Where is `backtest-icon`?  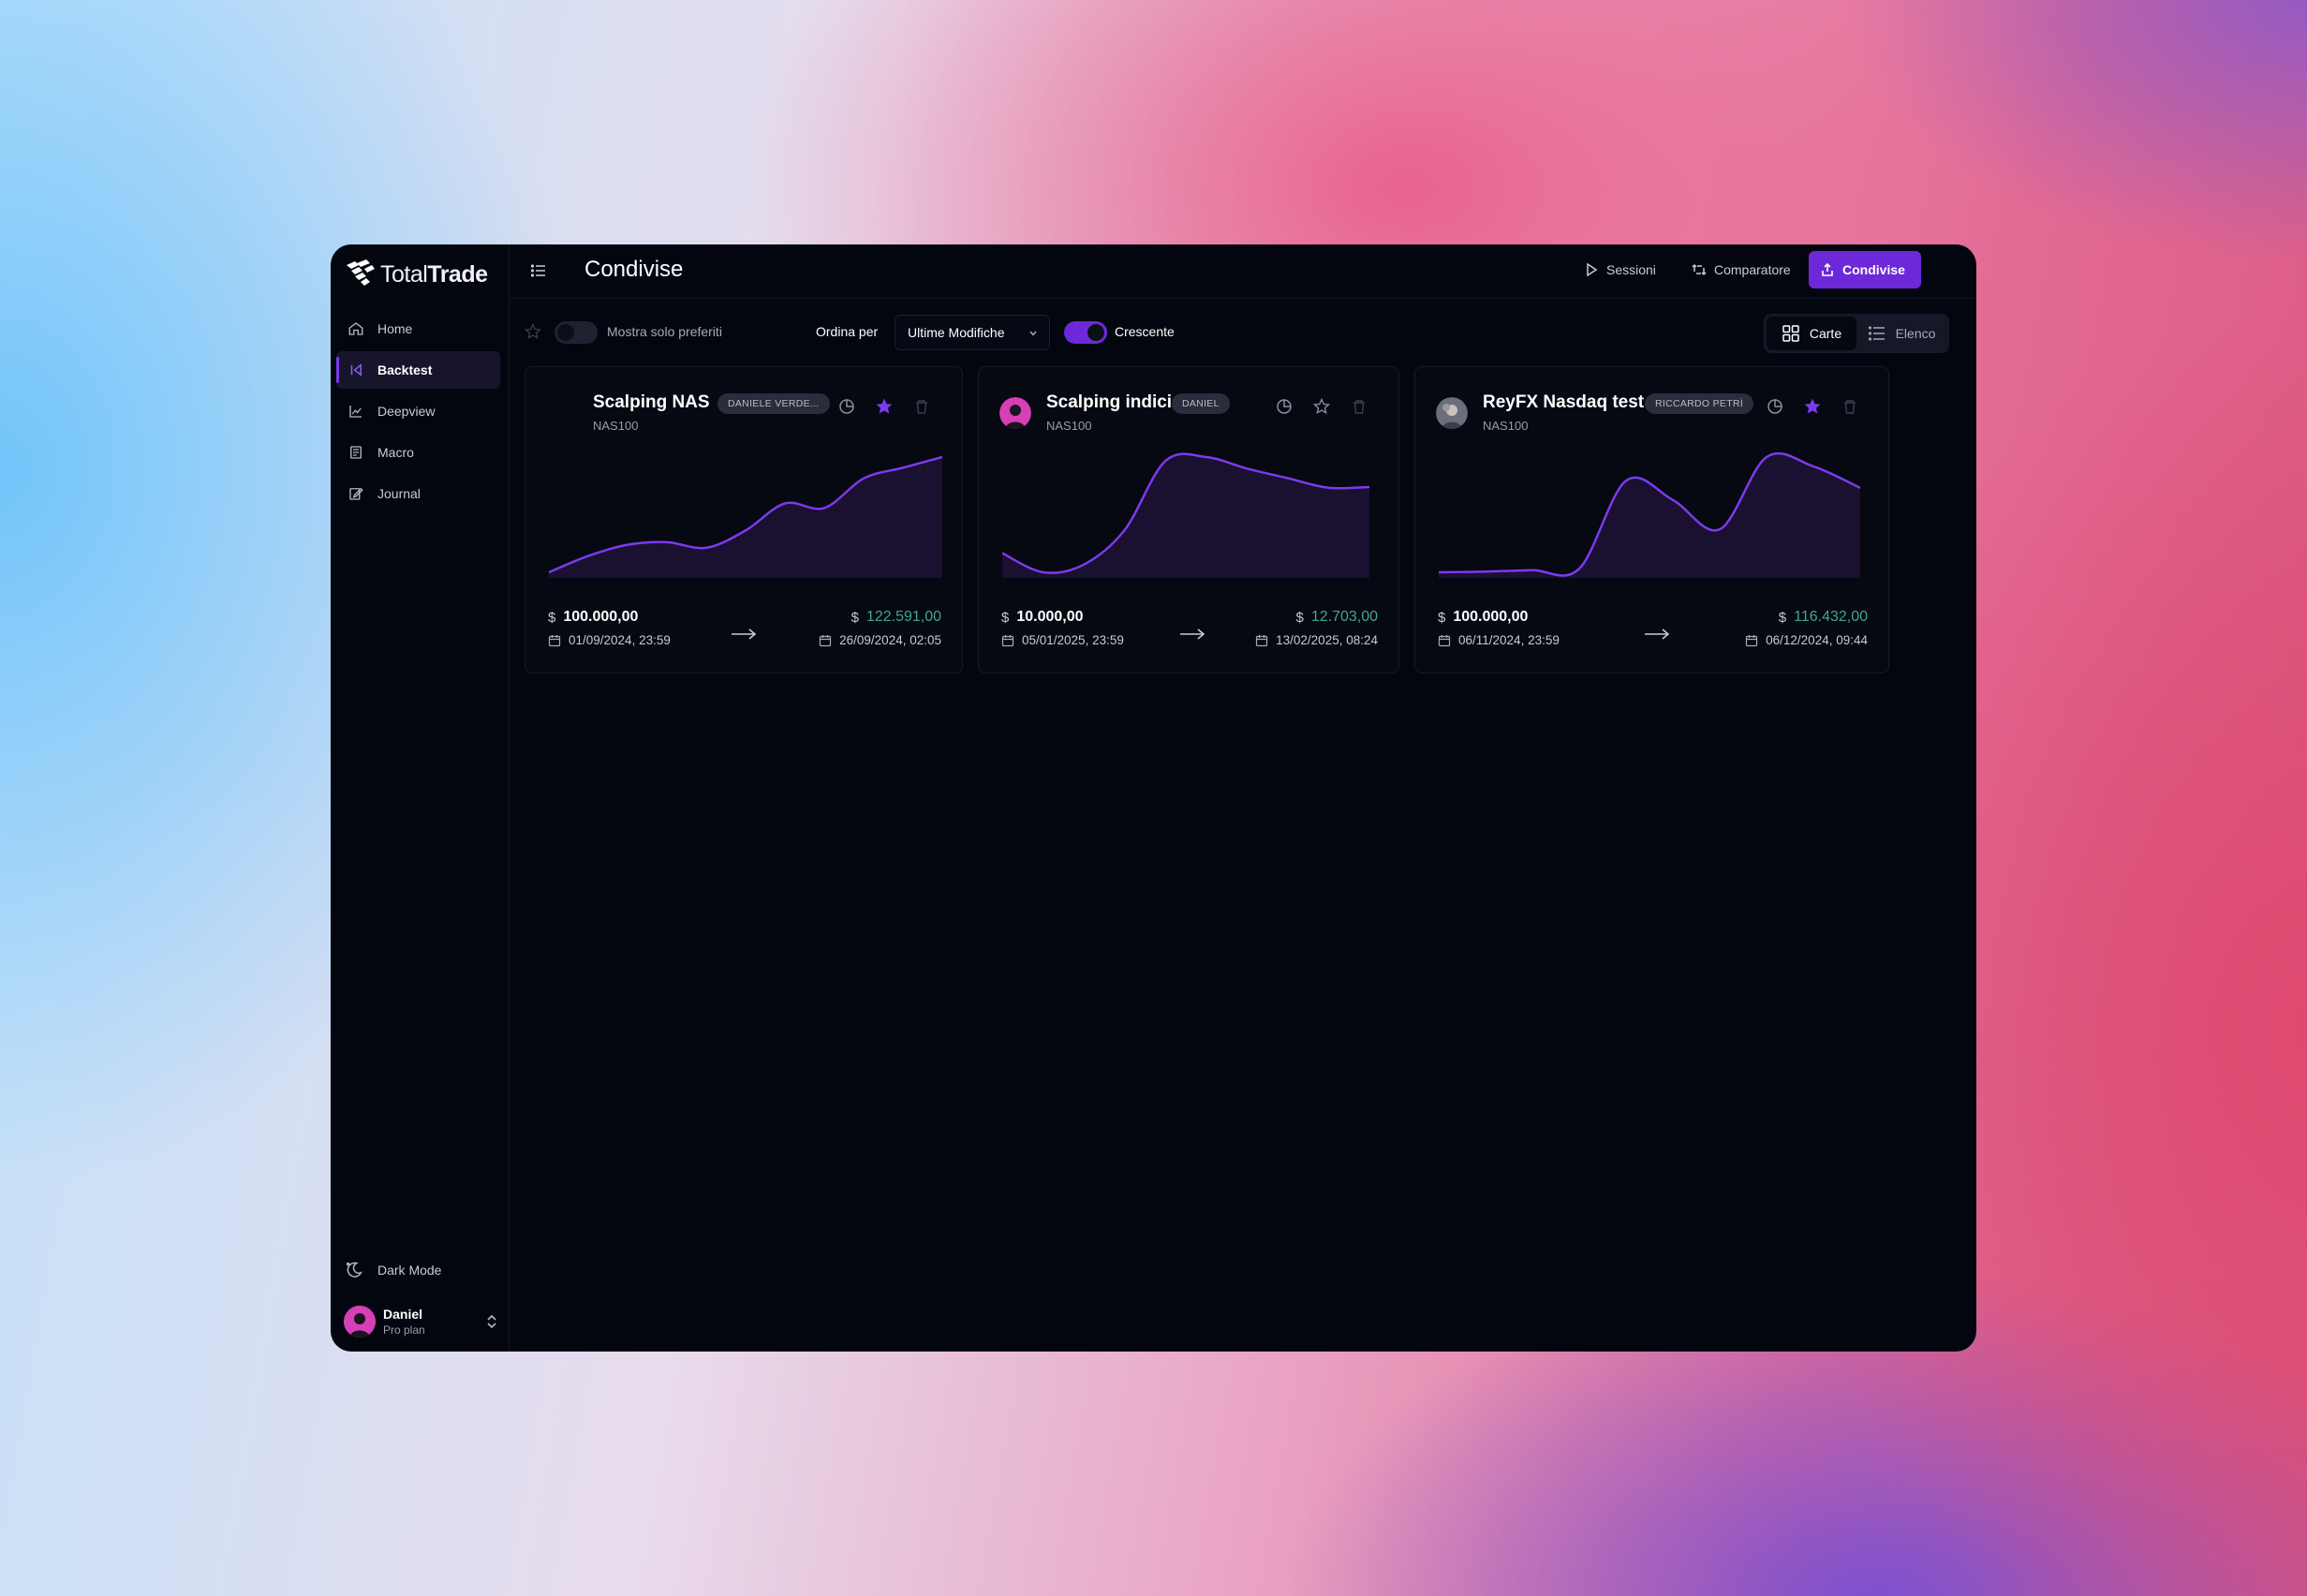 backtest-icon is located at coordinates (356, 370).